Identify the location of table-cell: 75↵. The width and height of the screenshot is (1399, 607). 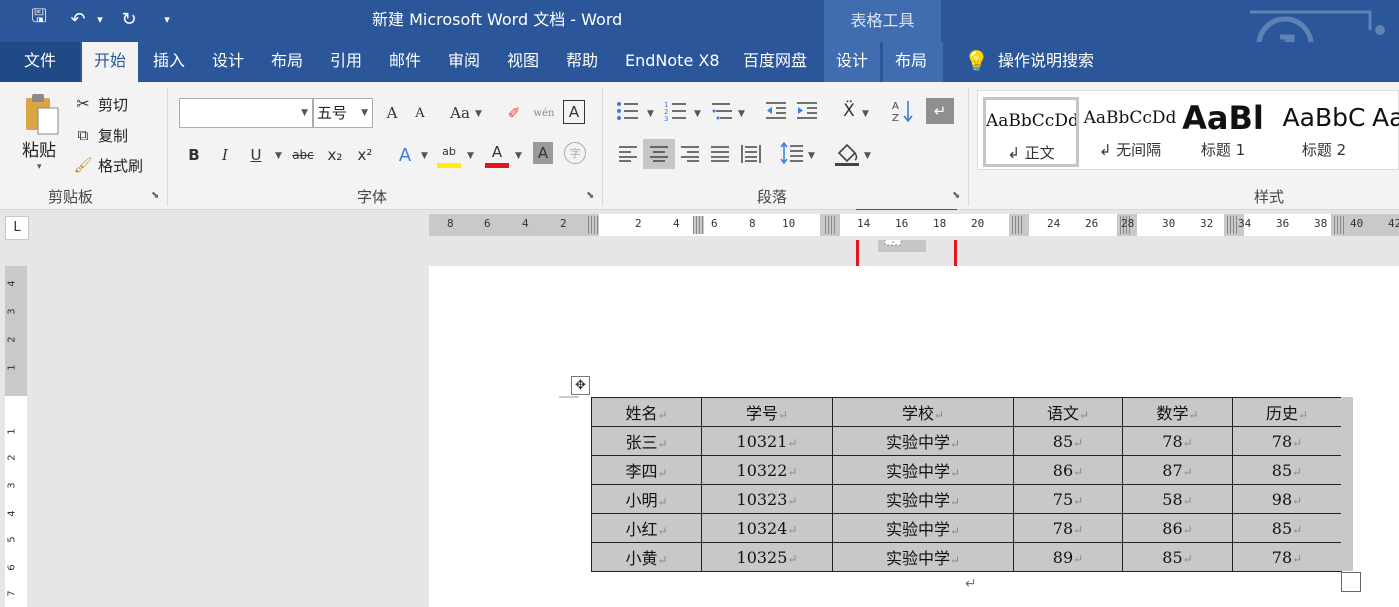
(1068, 499).